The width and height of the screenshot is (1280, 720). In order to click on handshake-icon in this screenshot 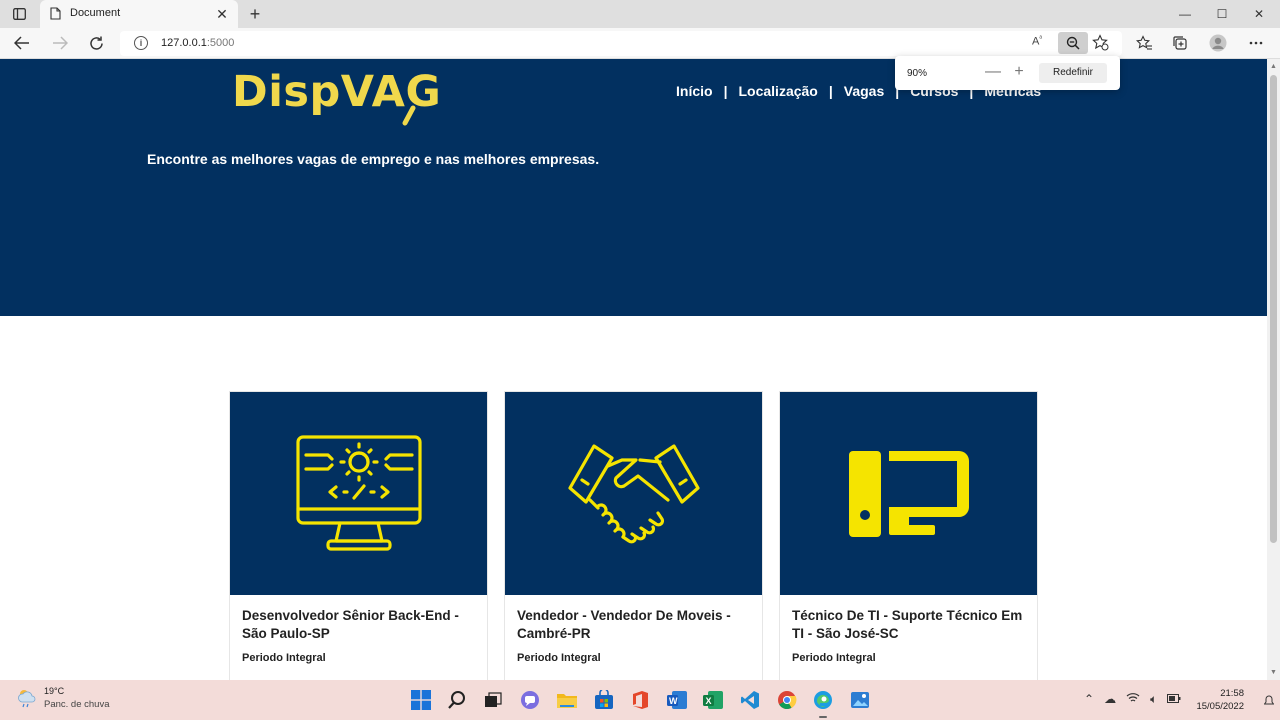, I will do `click(633, 493)`.